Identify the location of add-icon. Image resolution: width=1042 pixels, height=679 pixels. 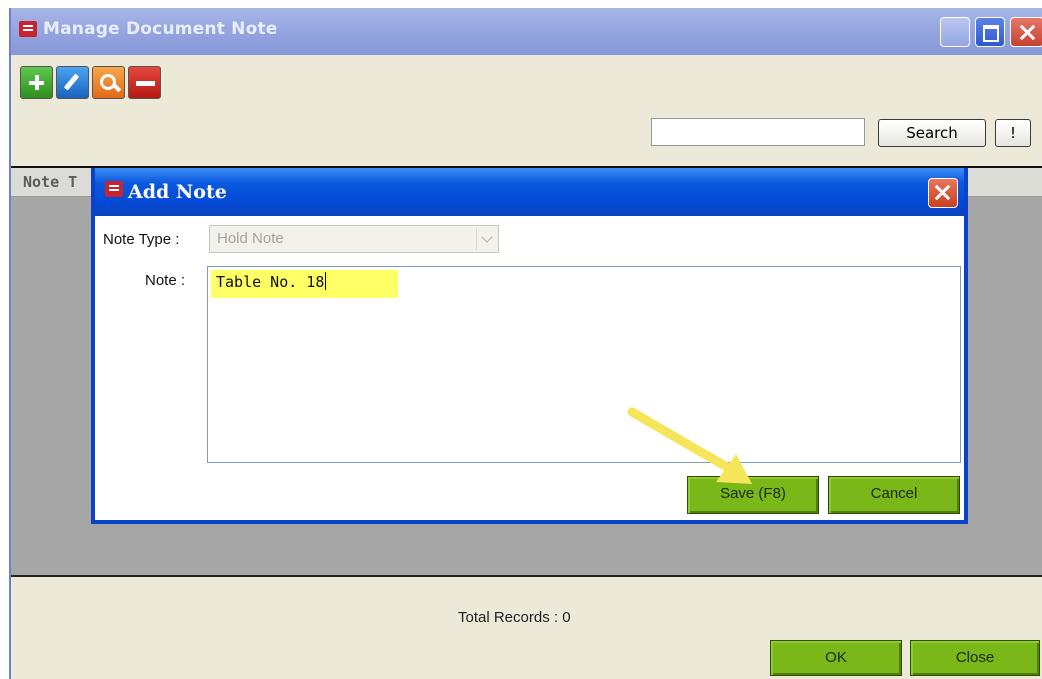
(36, 82).